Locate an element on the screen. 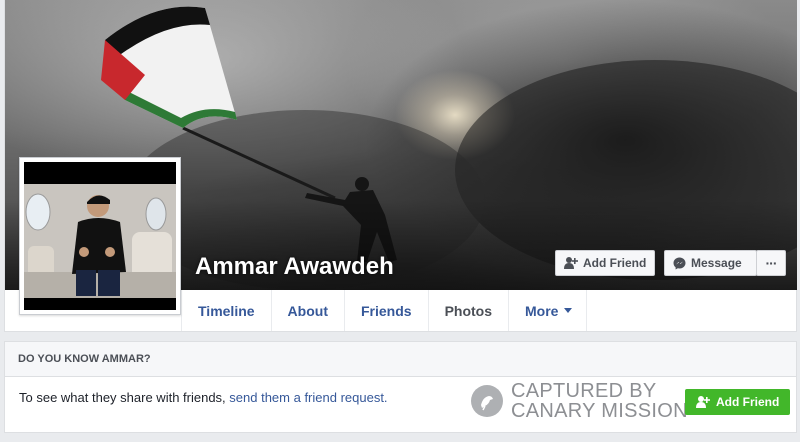 Image resolution: width=800 pixels, height=442 pixels. tab-about: About is located at coordinates (308, 310).